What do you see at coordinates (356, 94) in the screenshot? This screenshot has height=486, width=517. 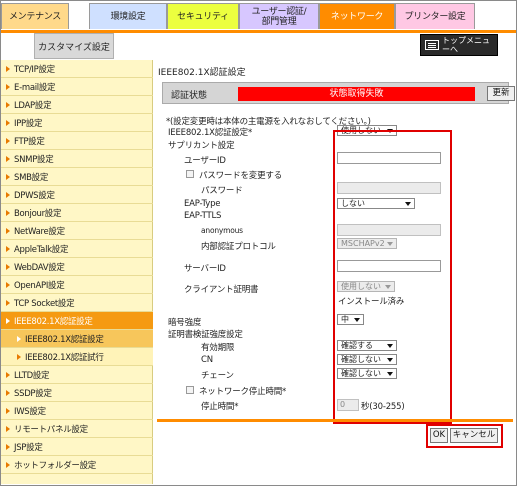 I see `auth-status-value: 状態取得失敗` at bounding box center [356, 94].